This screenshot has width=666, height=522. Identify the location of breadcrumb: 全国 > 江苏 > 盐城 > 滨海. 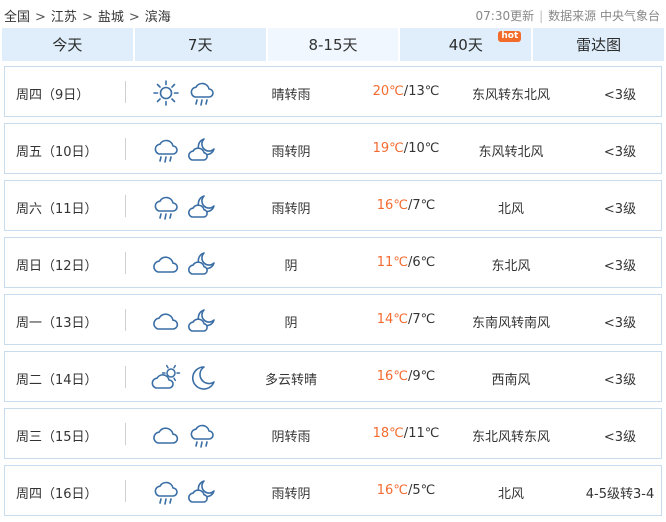
(87, 15).